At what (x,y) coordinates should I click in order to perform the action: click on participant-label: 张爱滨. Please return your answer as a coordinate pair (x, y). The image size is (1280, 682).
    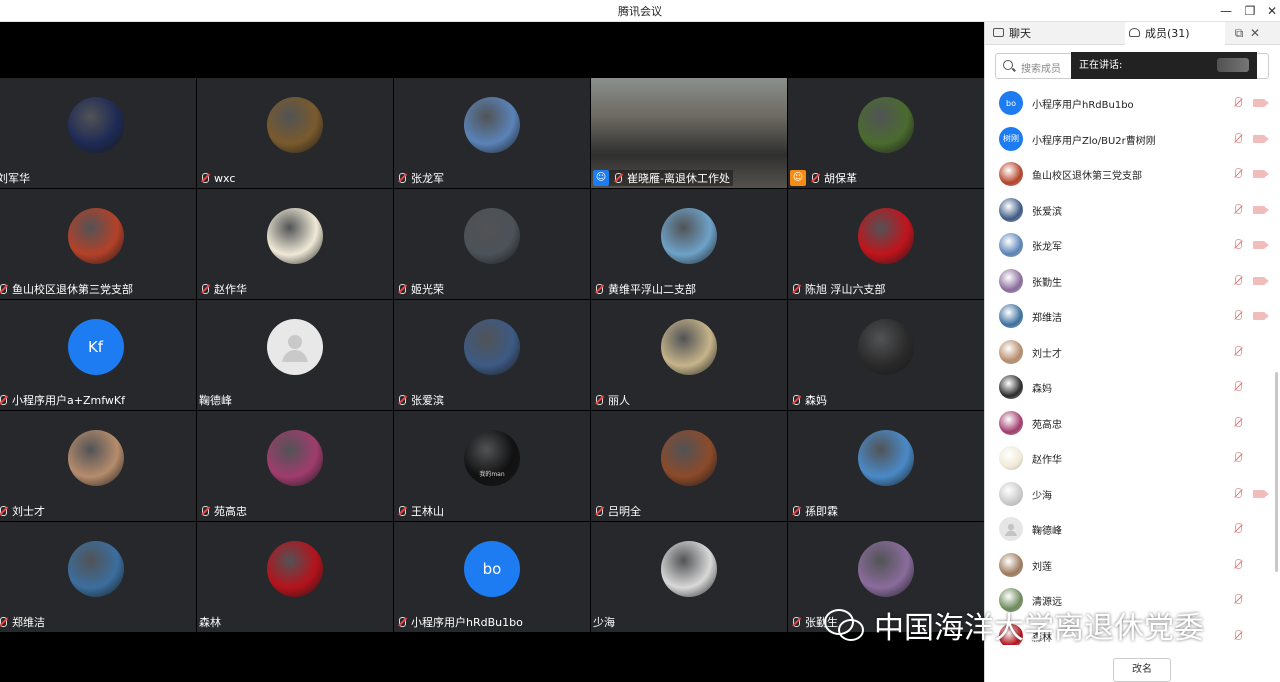
    Looking at the image, I should click on (420, 400).